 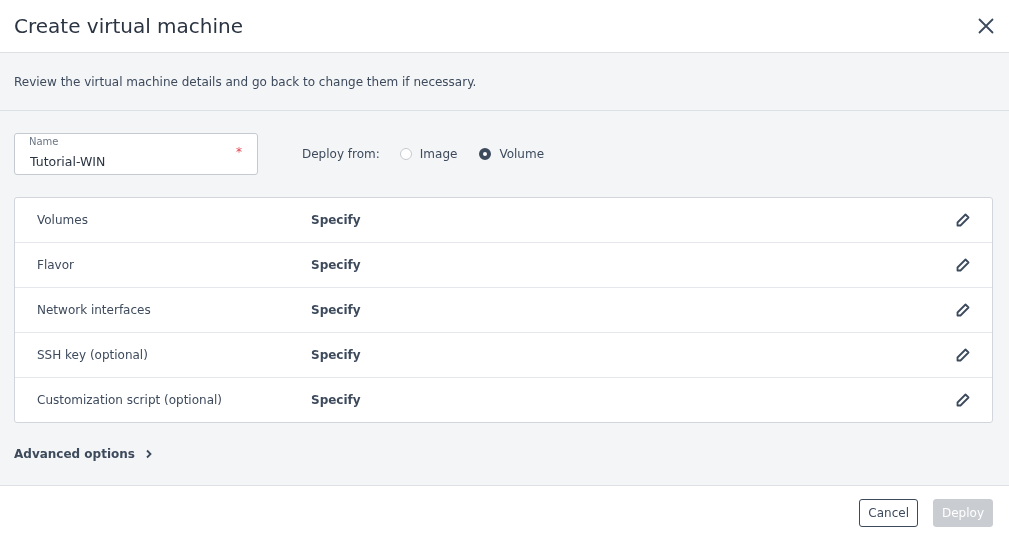 I want to click on setting-name: Volumes, so click(x=62, y=220).